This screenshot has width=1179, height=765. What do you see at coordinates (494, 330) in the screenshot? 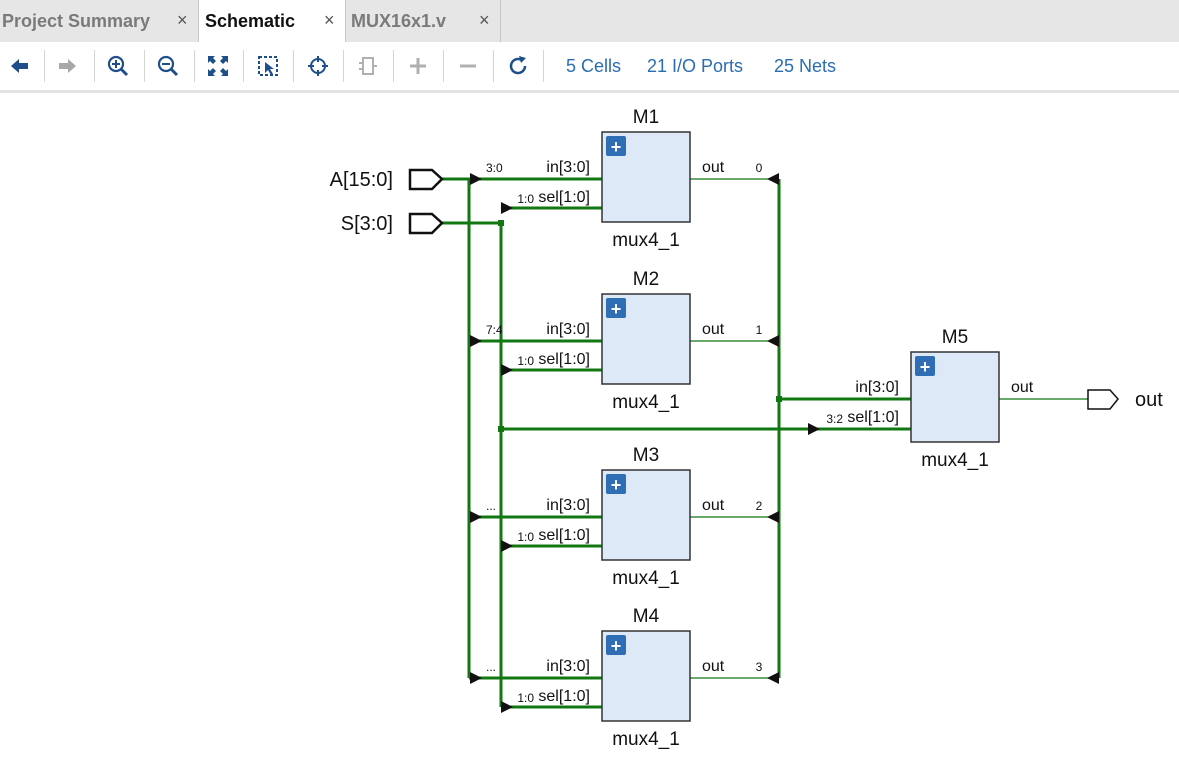
I see `bus-slice-label: 7:4` at bounding box center [494, 330].